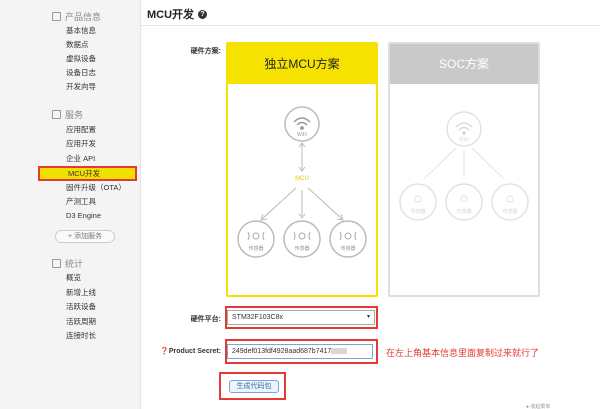 This screenshot has height=409, width=600. I want to click on help-icon: ❓, so click(164, 351).